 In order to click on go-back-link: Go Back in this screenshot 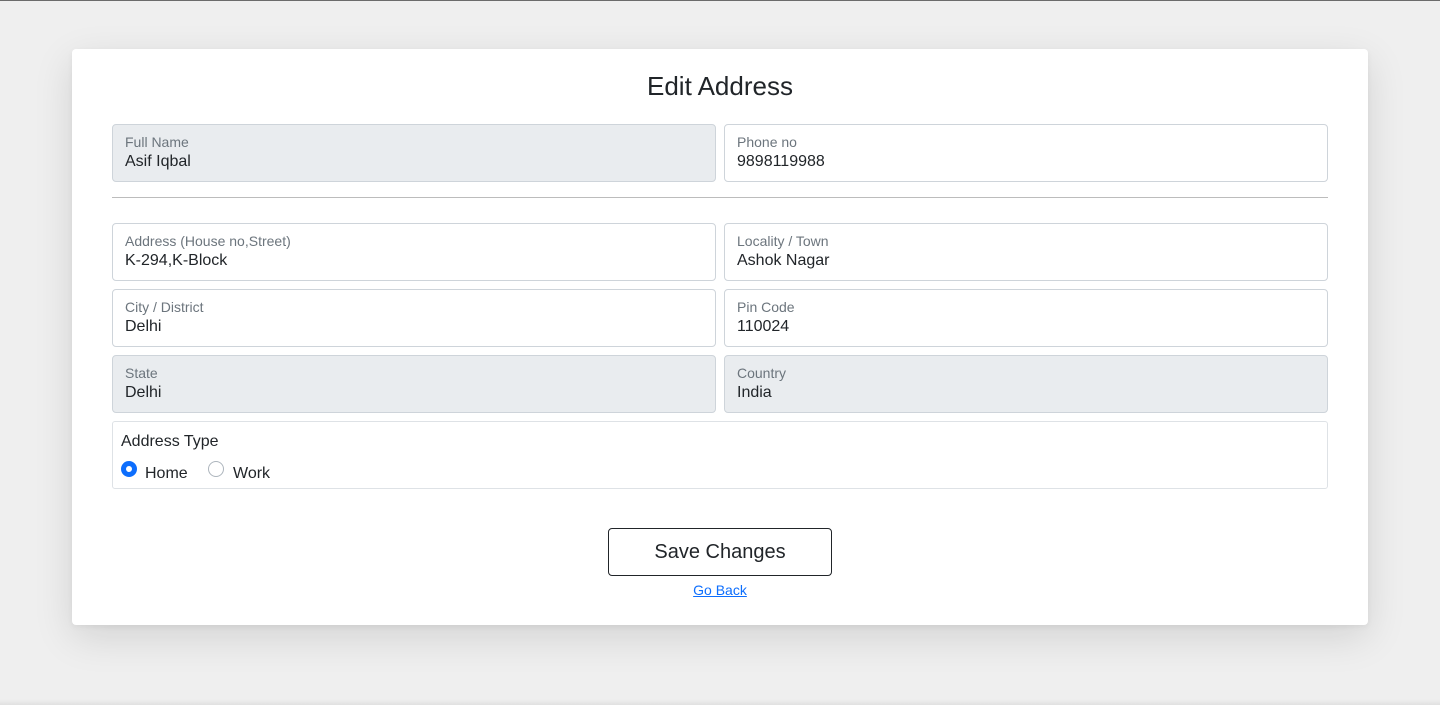, I will do `click(720, 590)`.